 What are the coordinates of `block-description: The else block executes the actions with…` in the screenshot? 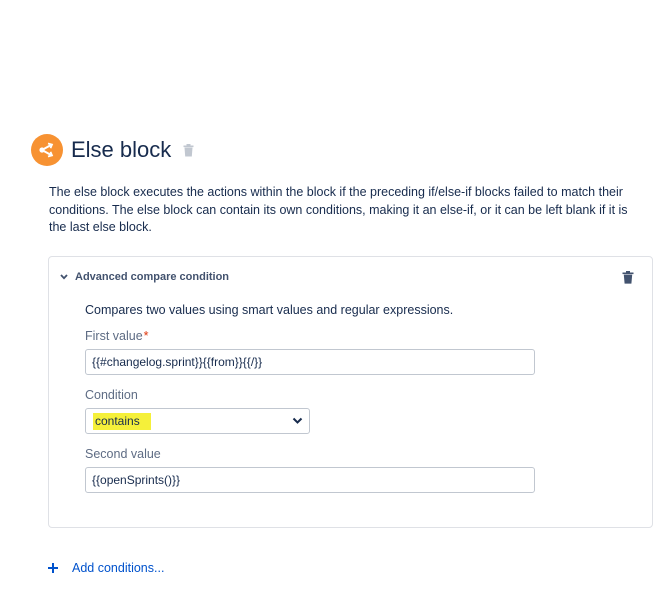 It's located at (338, 209).